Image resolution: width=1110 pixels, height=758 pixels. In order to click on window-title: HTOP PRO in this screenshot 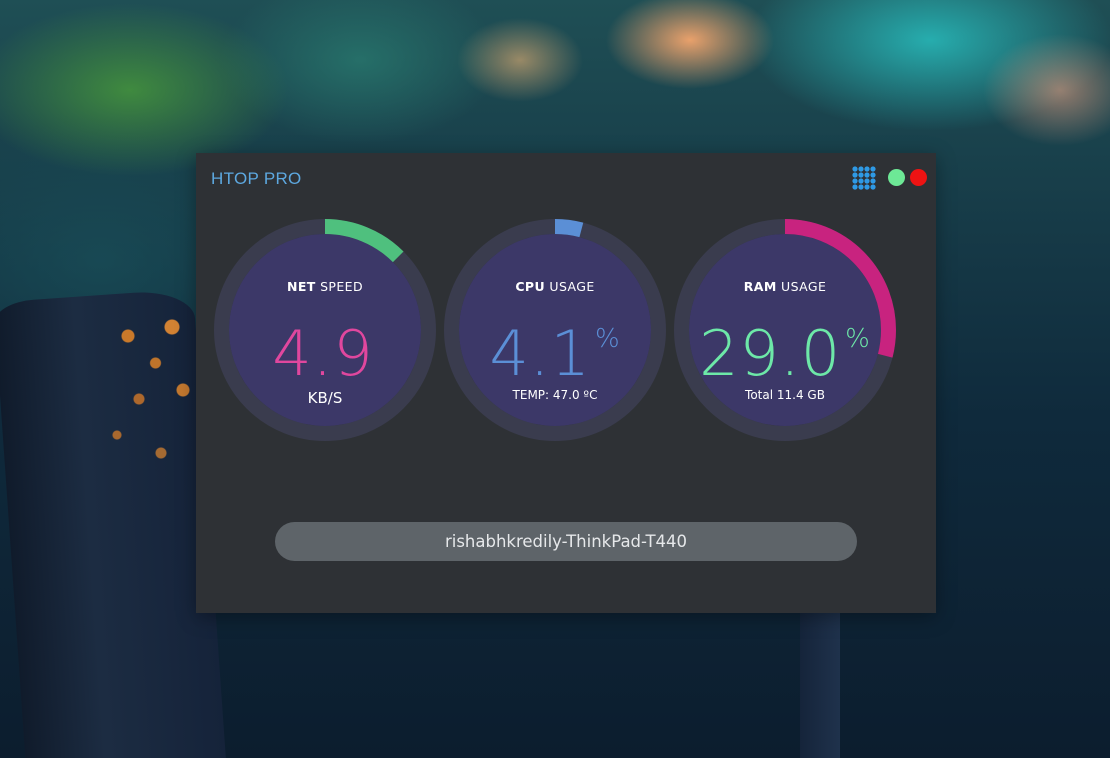, I will do `click(256, 178)`.